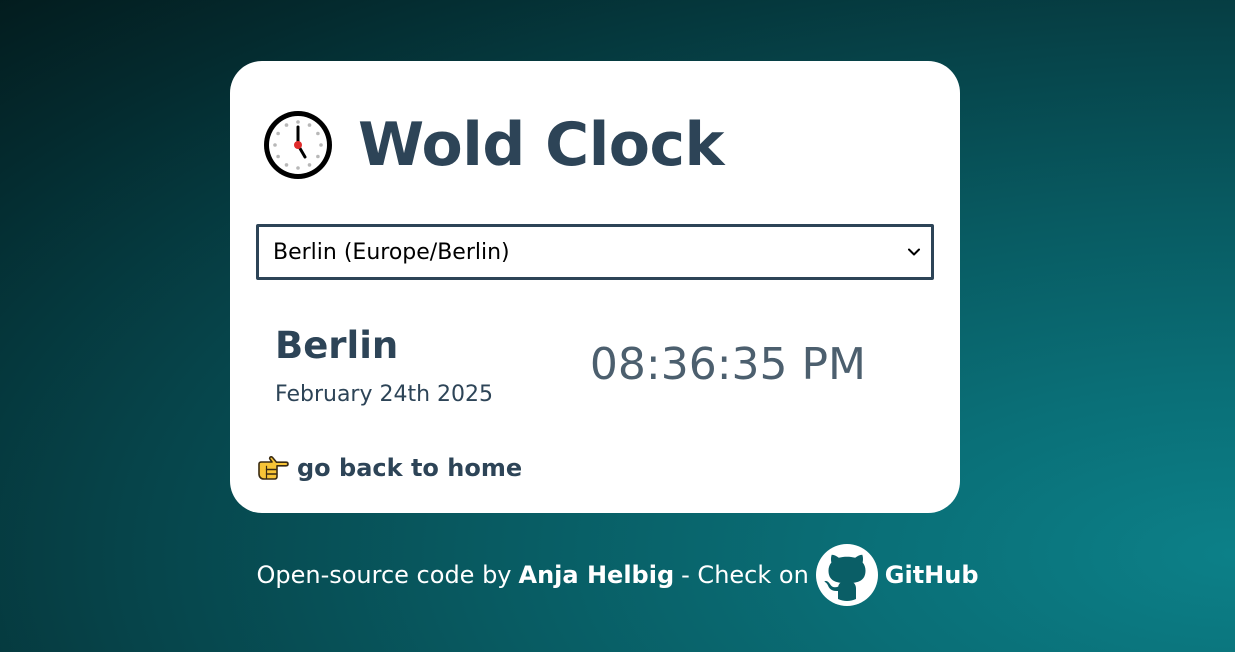  Describe the element at coordinates (298, 145) in the screenshot. I see `clock-icon` at that location.